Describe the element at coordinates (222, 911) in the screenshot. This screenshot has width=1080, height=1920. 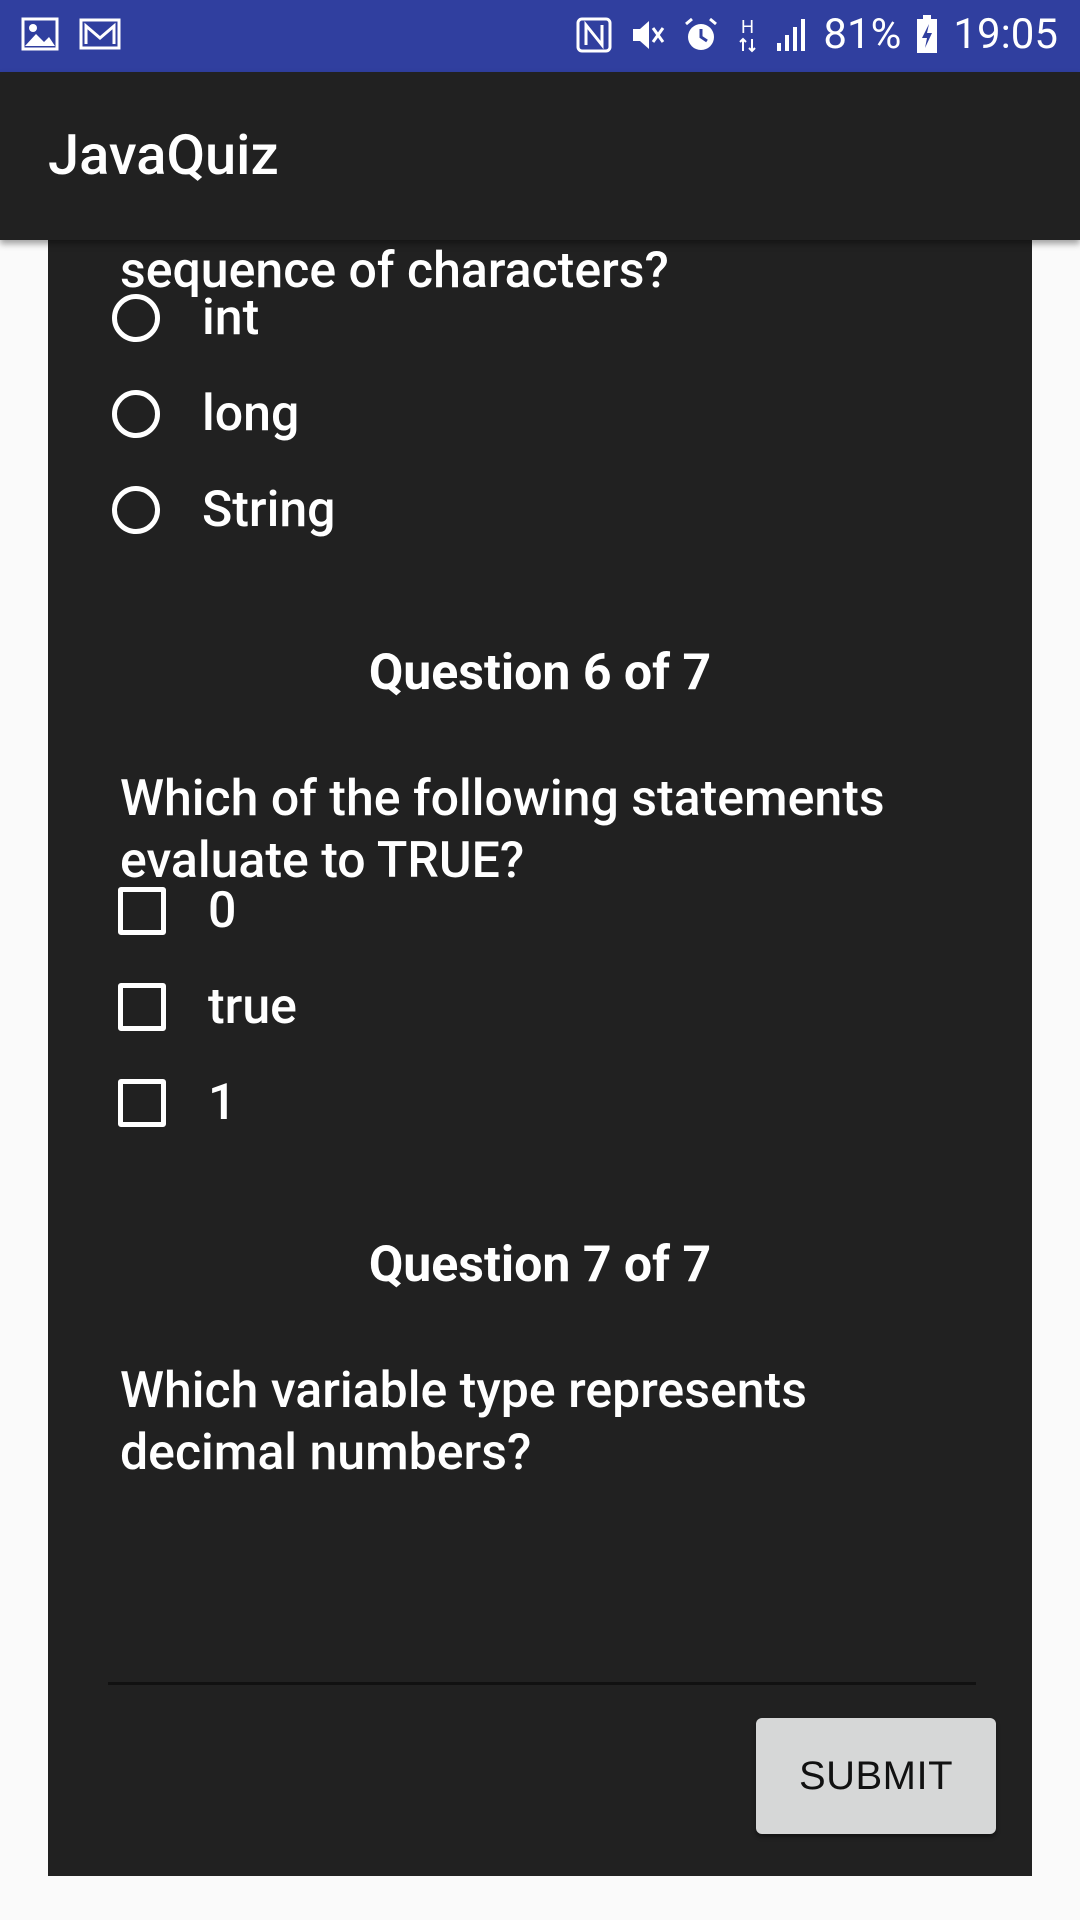
I see `option-label: 0` at that location.